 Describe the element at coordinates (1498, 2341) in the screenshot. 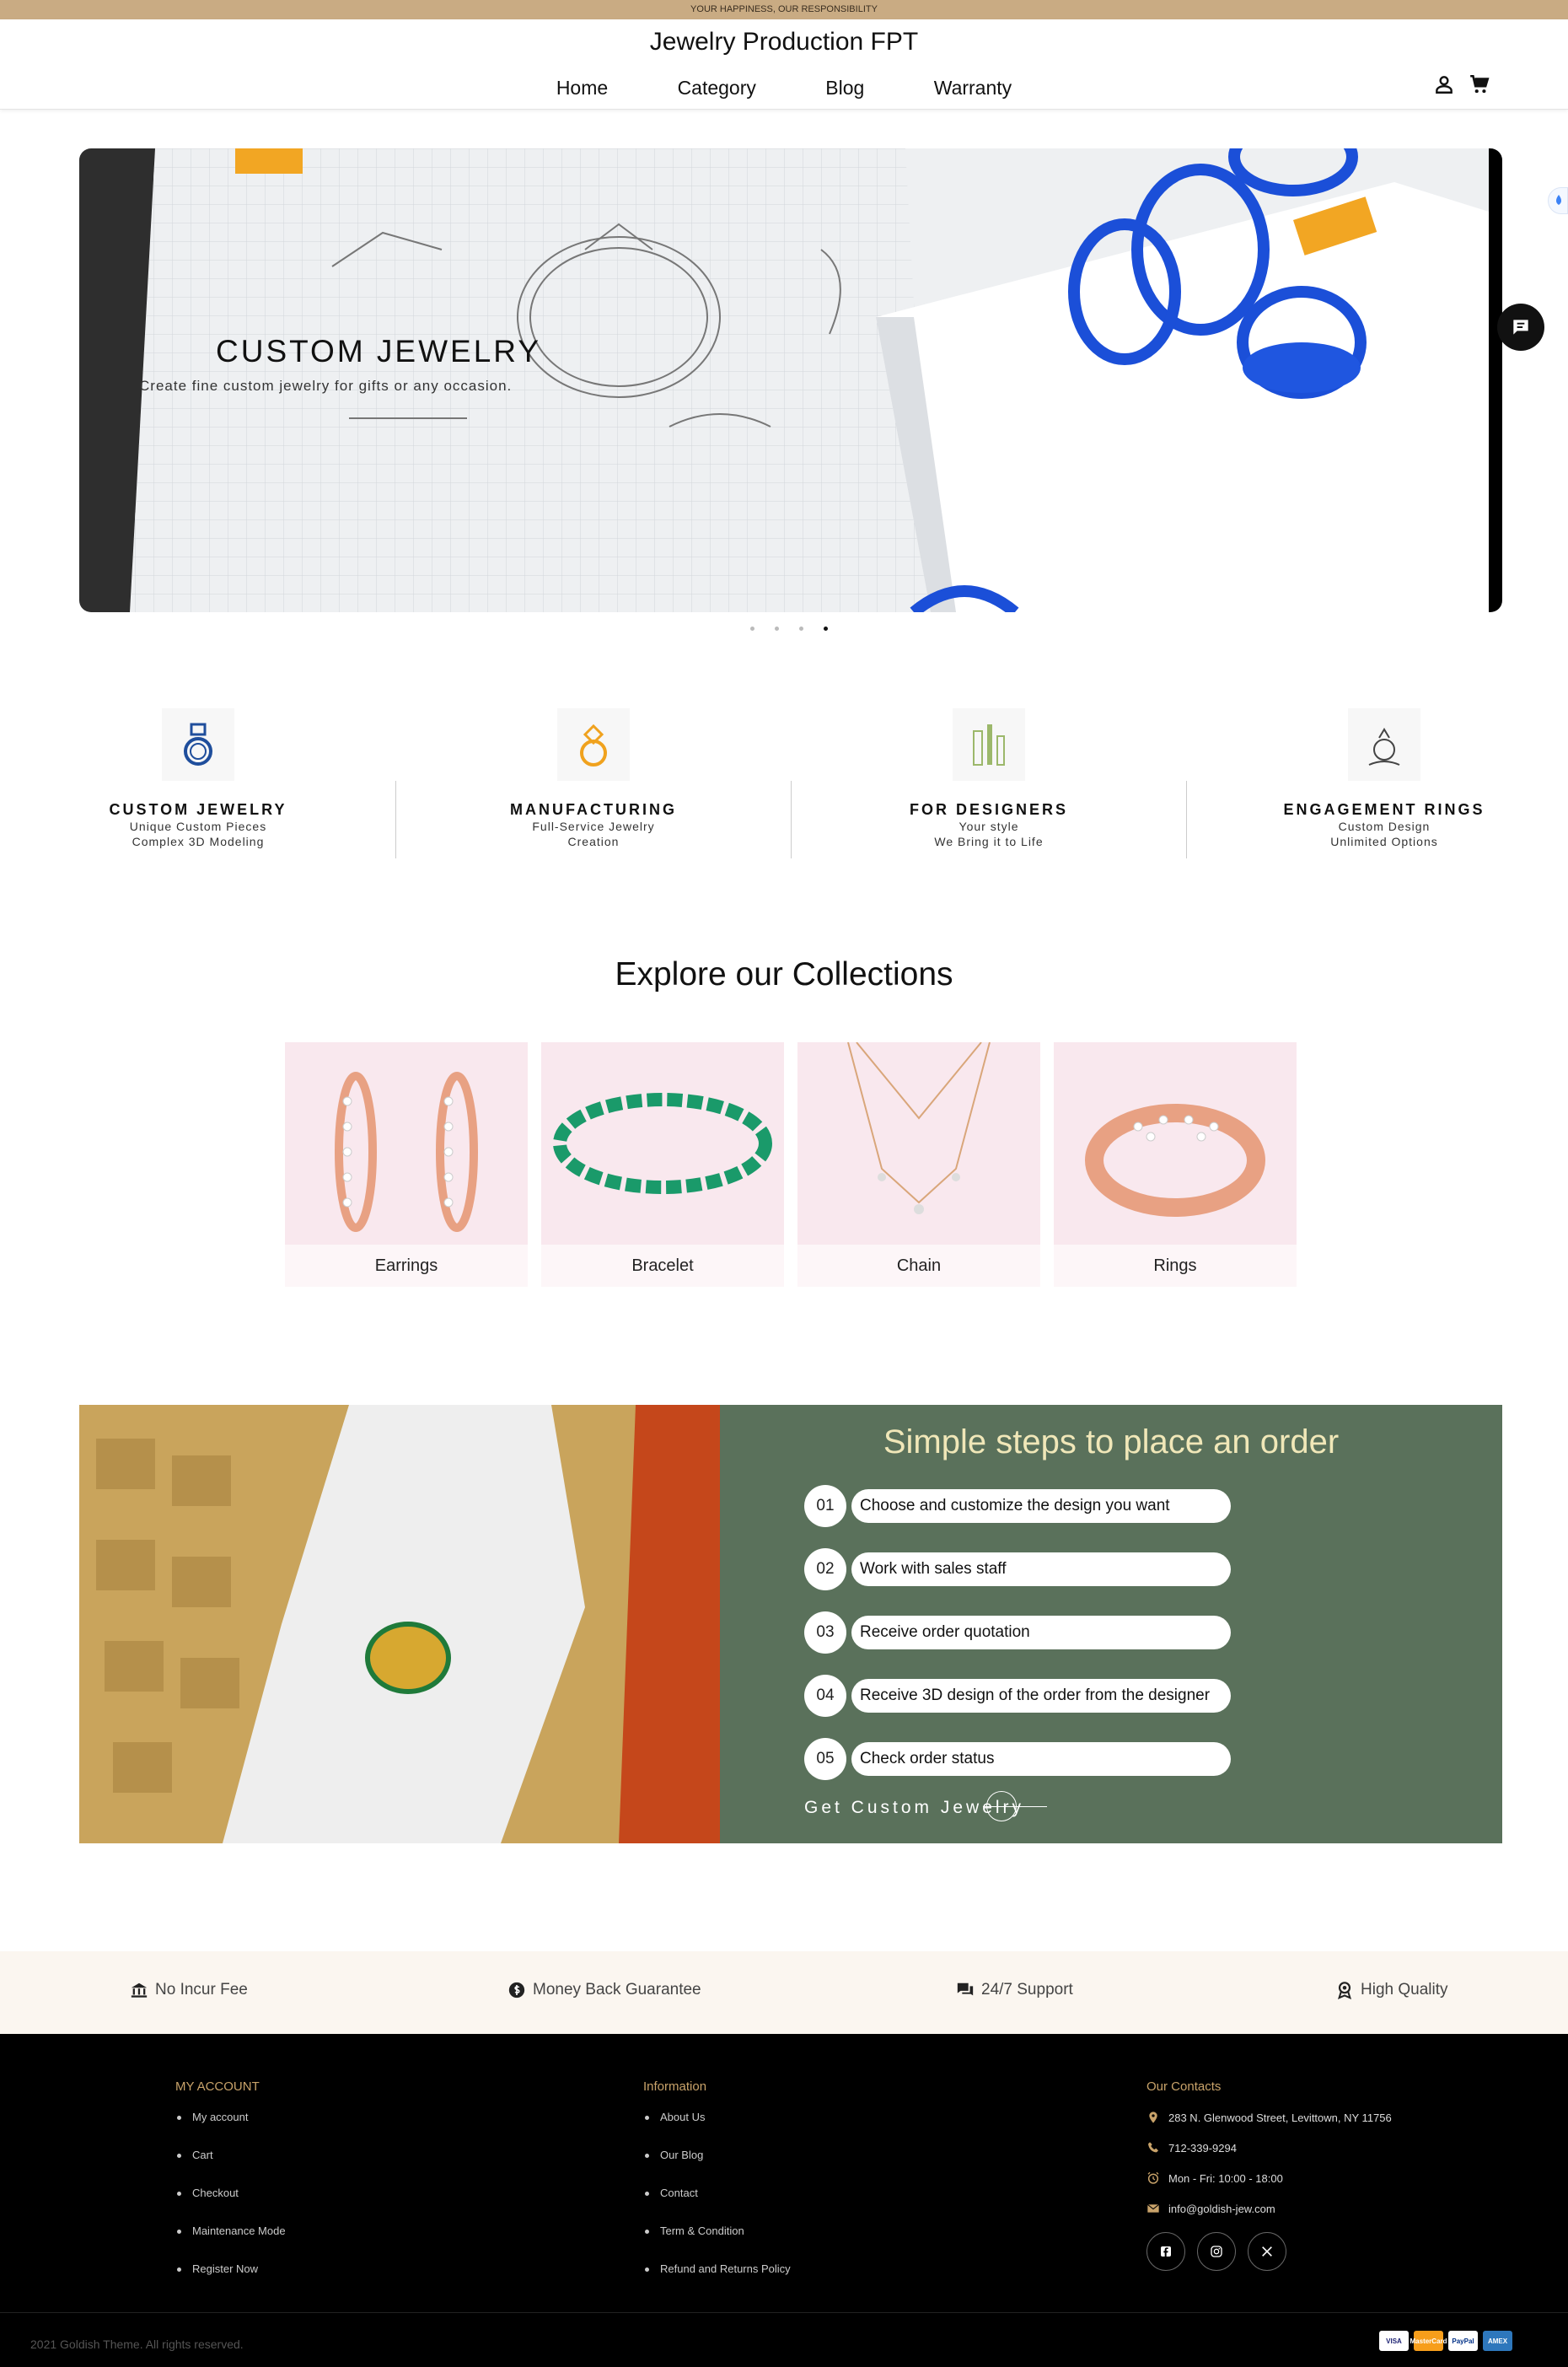

I see `amex-icon: AMEX` at that location.